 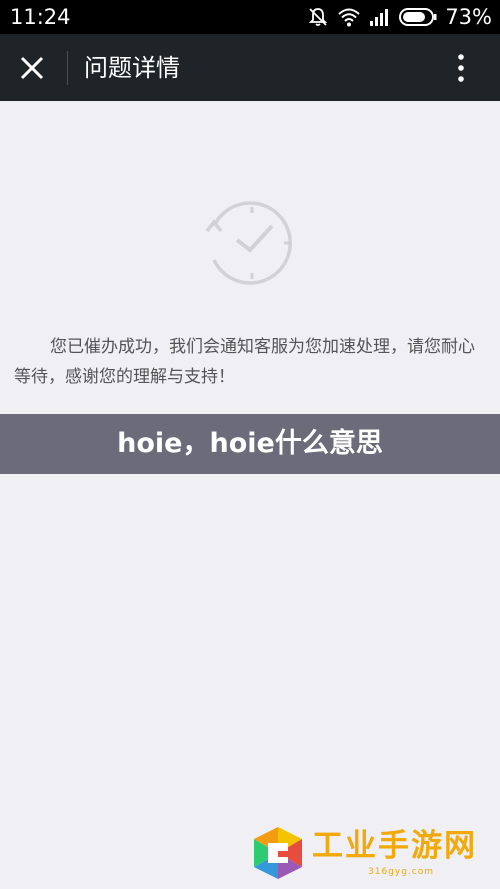 I want to click on page-title: 问题详情, so click(x=132, y=68).